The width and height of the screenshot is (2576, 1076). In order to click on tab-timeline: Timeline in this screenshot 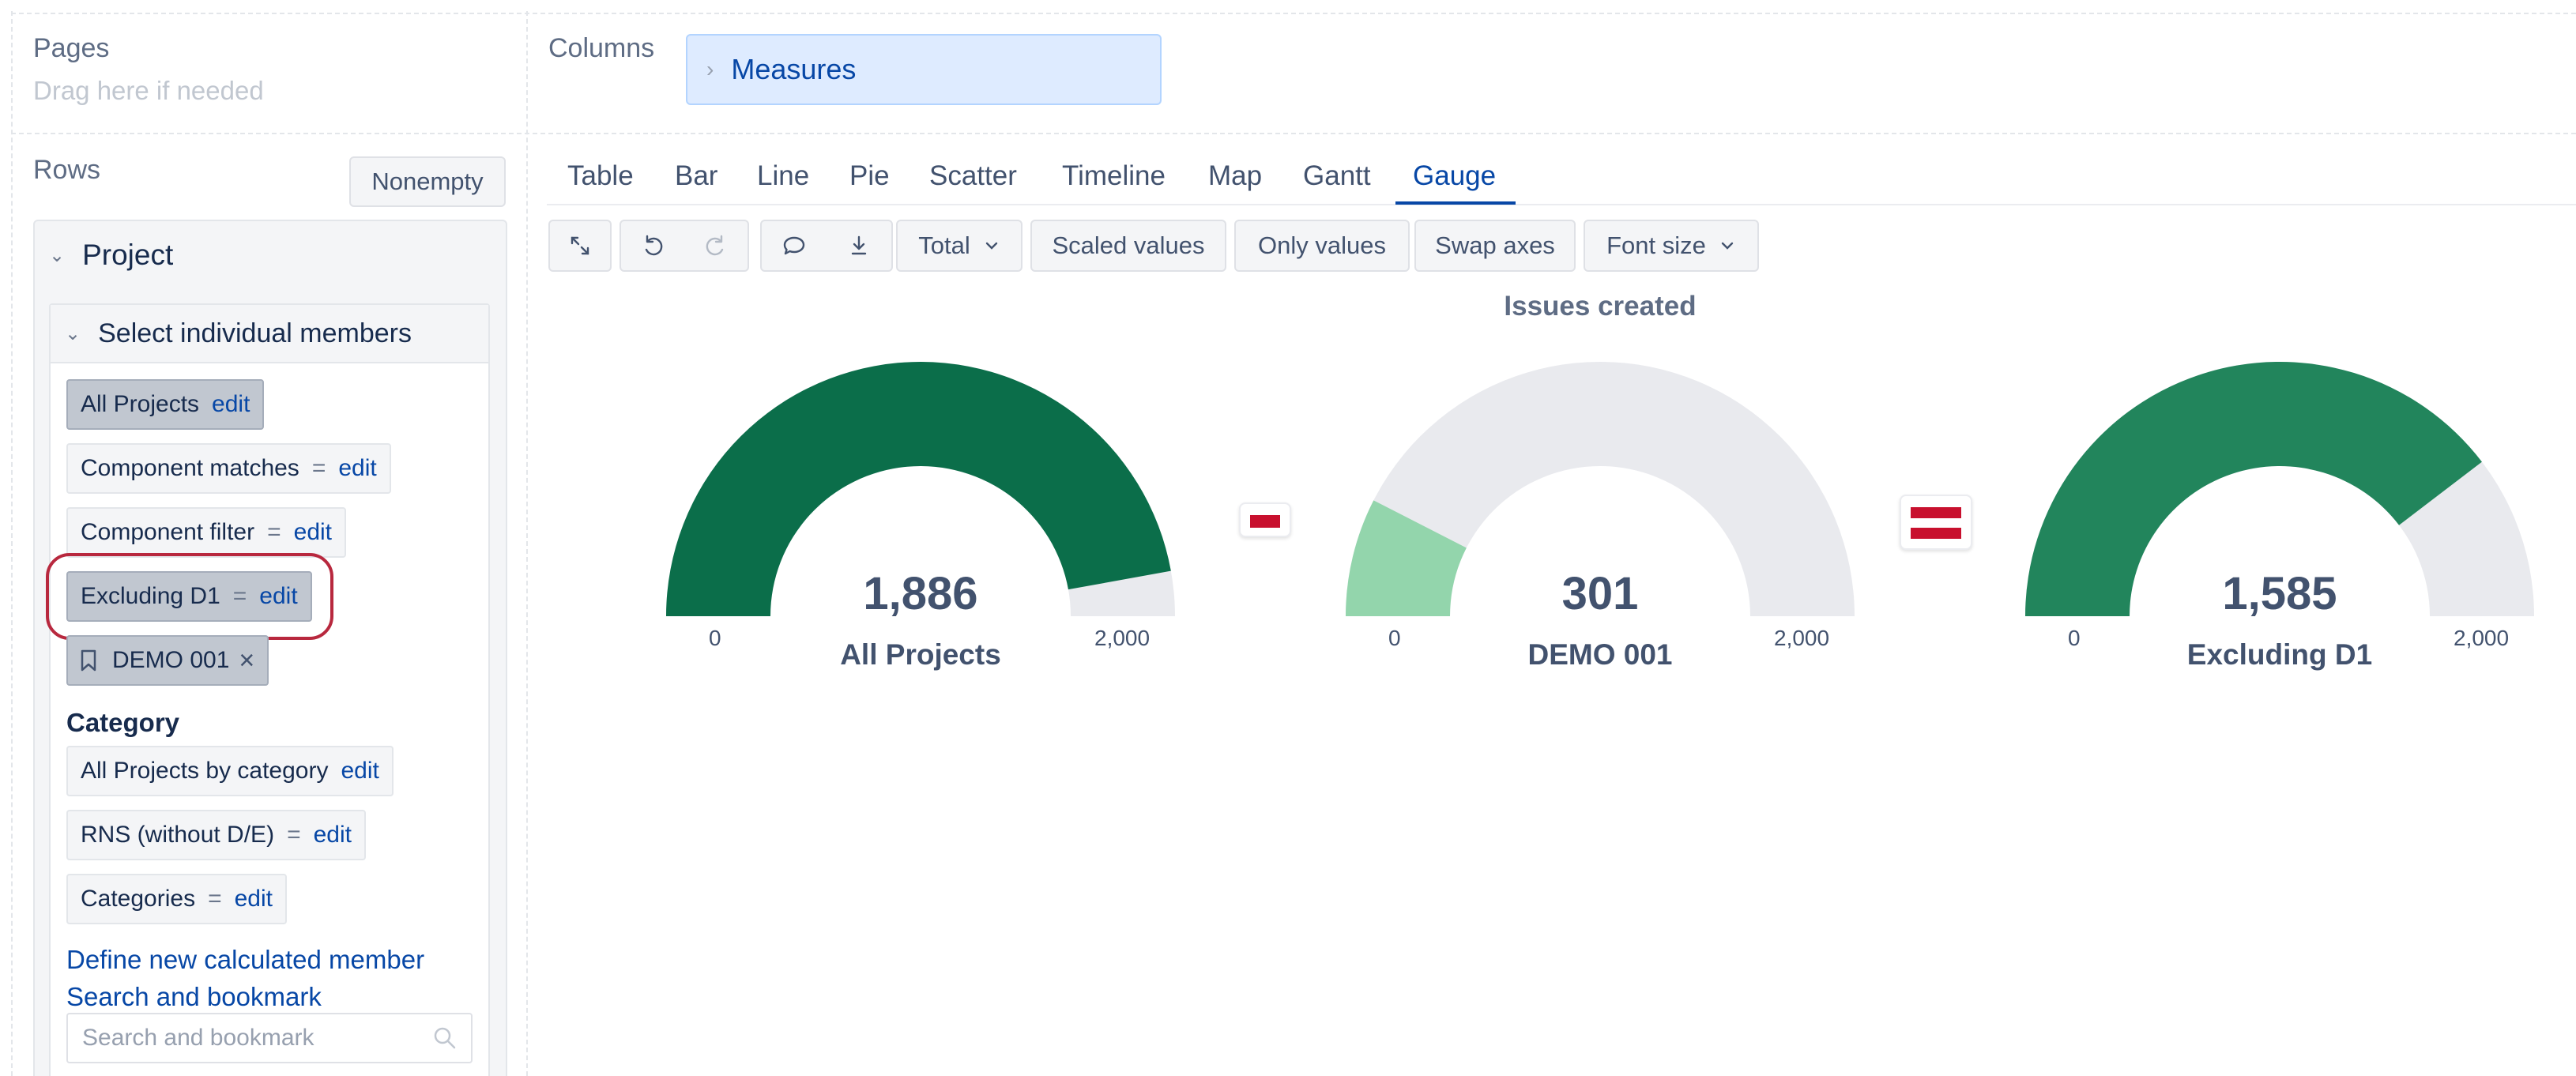, I will do `click(1114, 176)`.